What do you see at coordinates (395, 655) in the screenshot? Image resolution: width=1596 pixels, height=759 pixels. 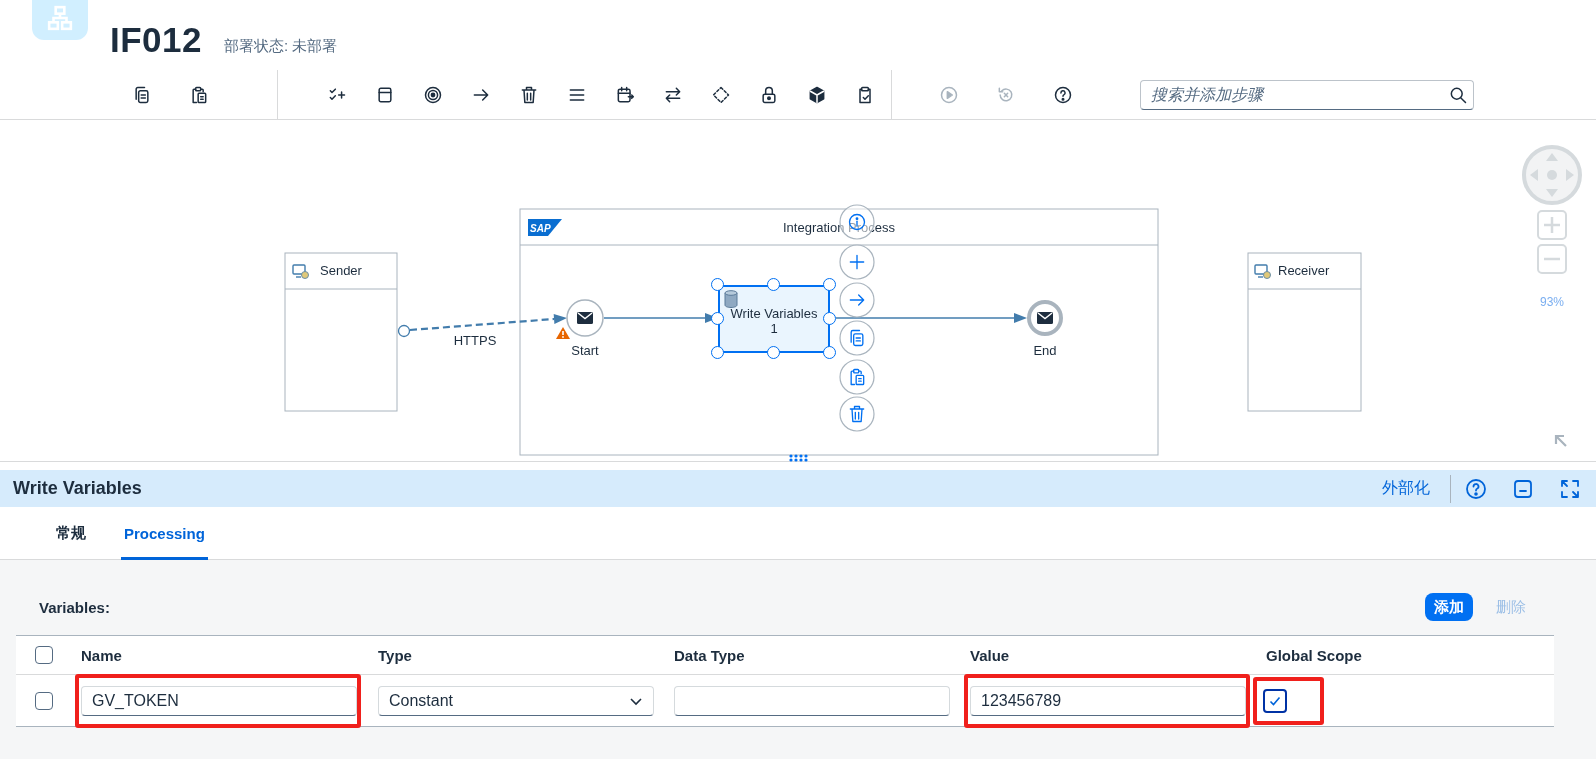 I see `column-header: Type` at bounding box center [395, 655].